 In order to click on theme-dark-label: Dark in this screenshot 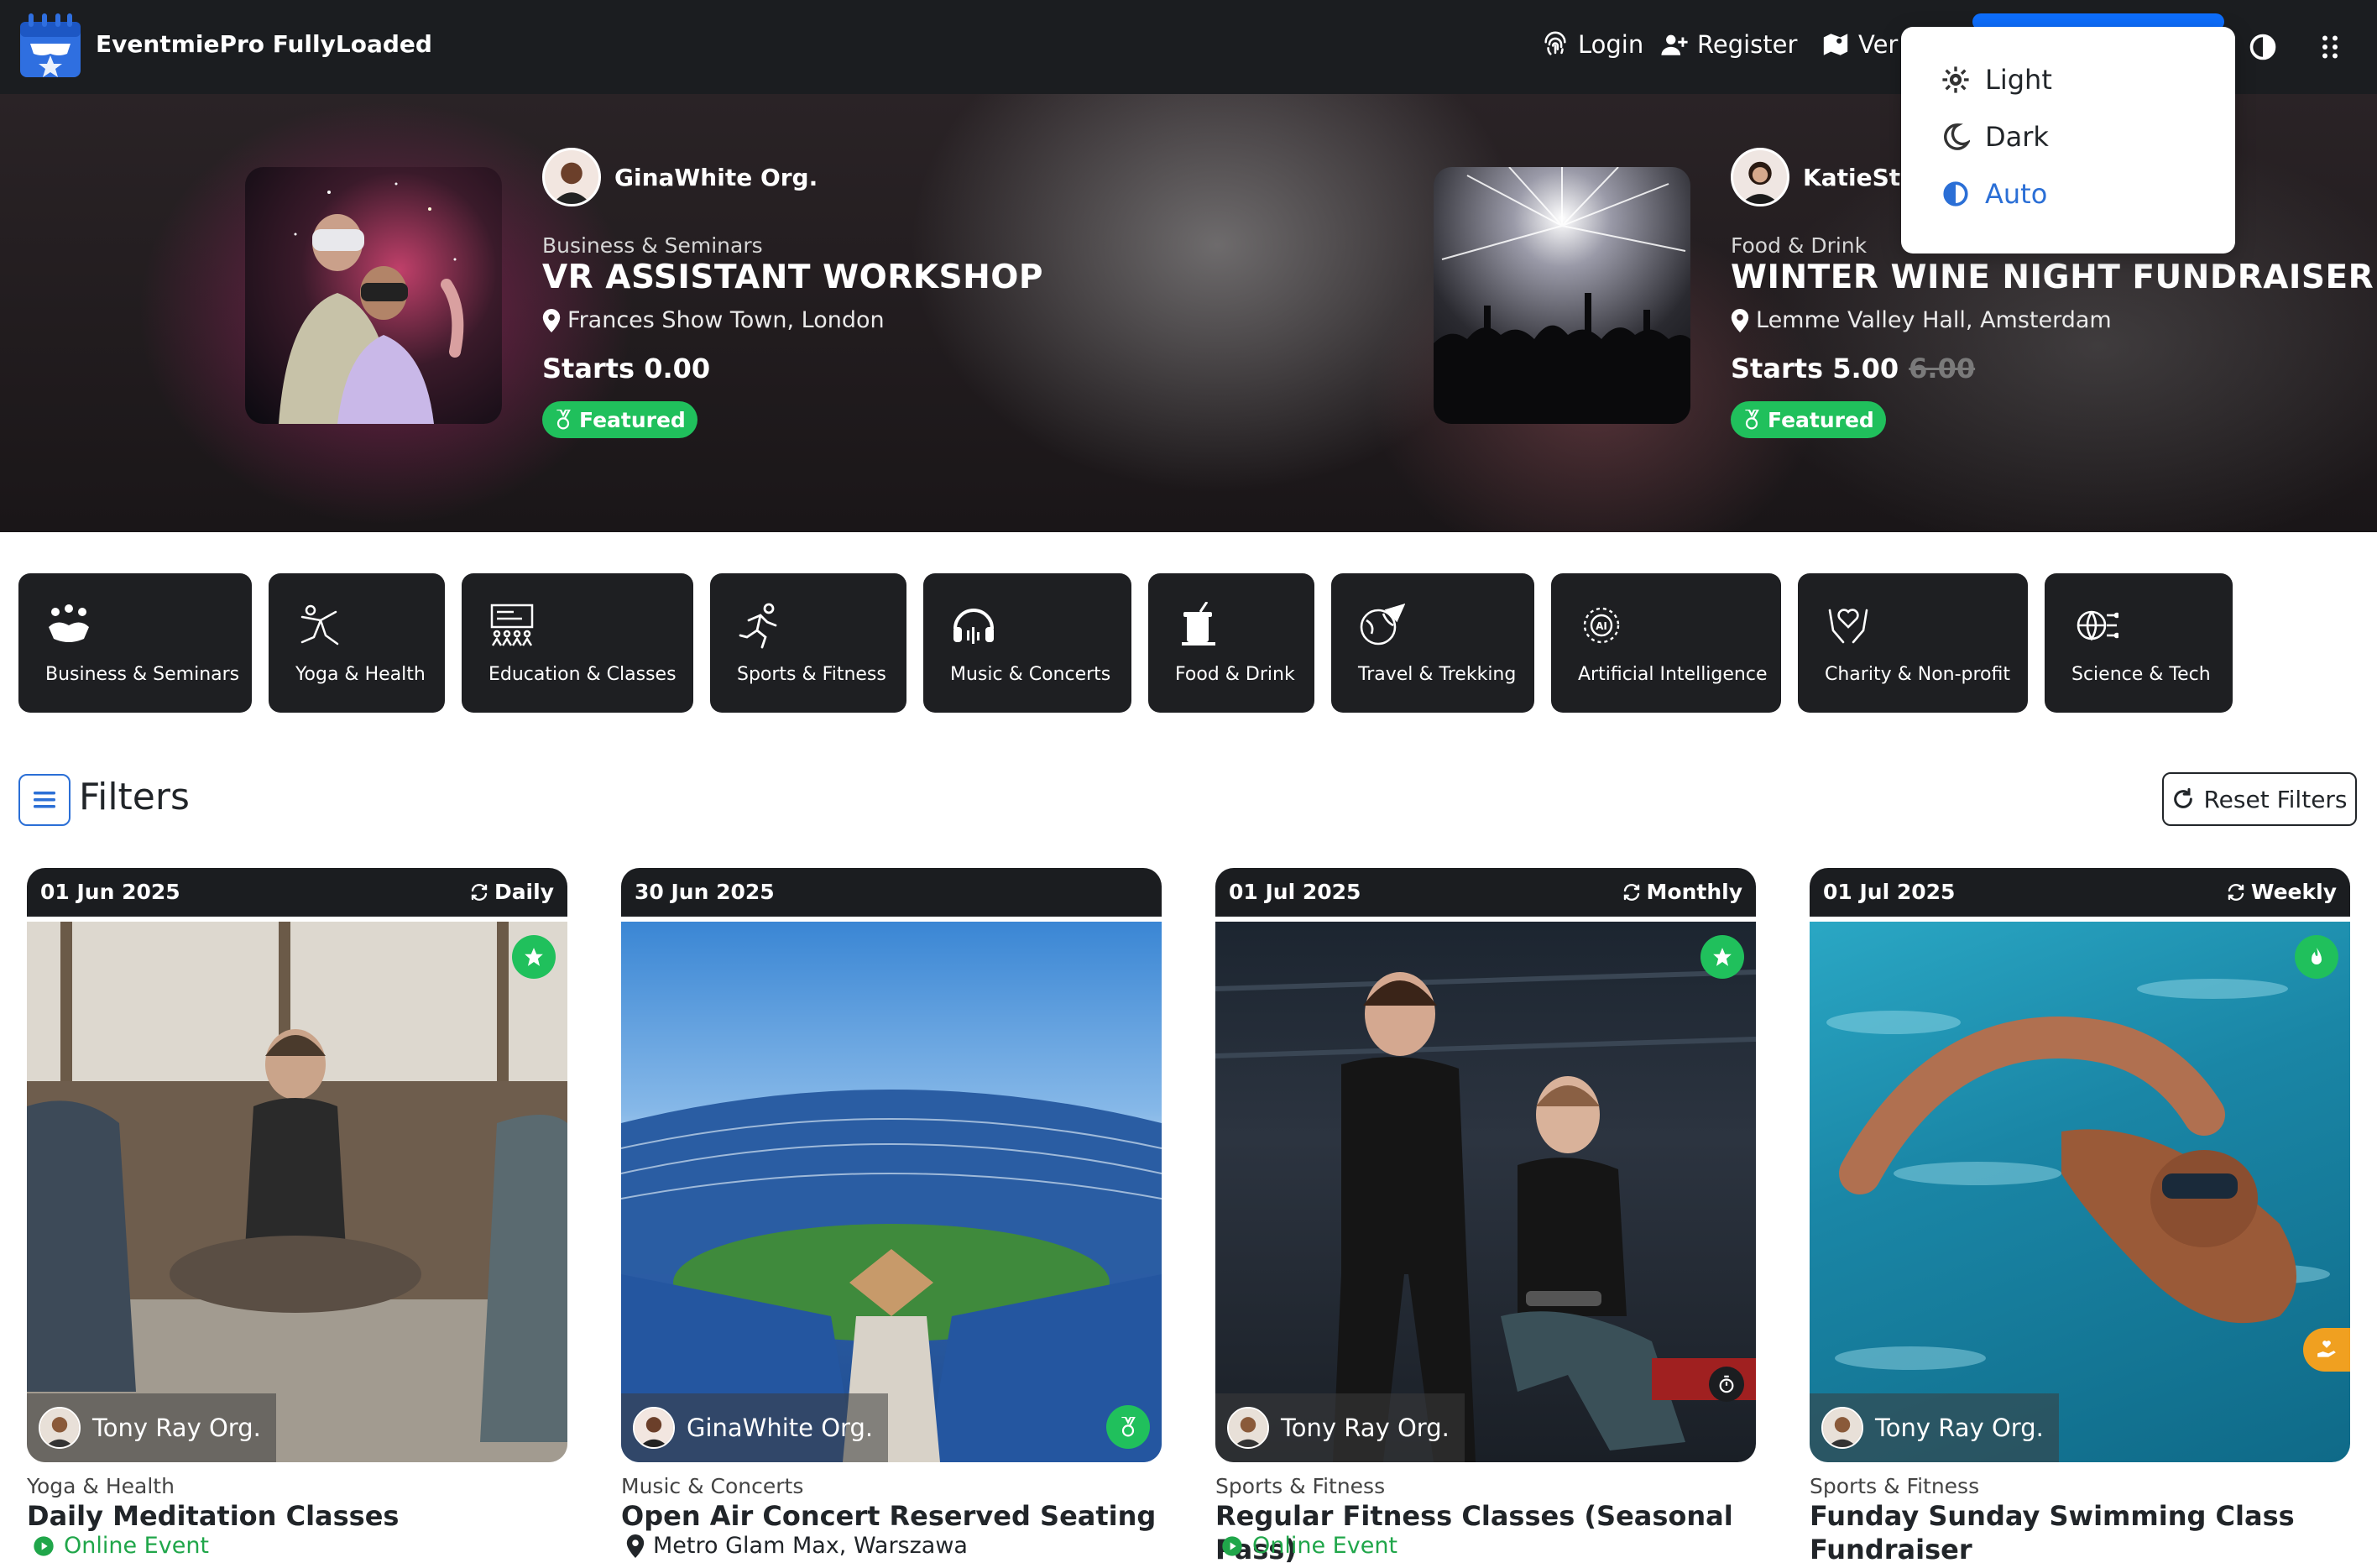, I will do `click(2017, 137)`.